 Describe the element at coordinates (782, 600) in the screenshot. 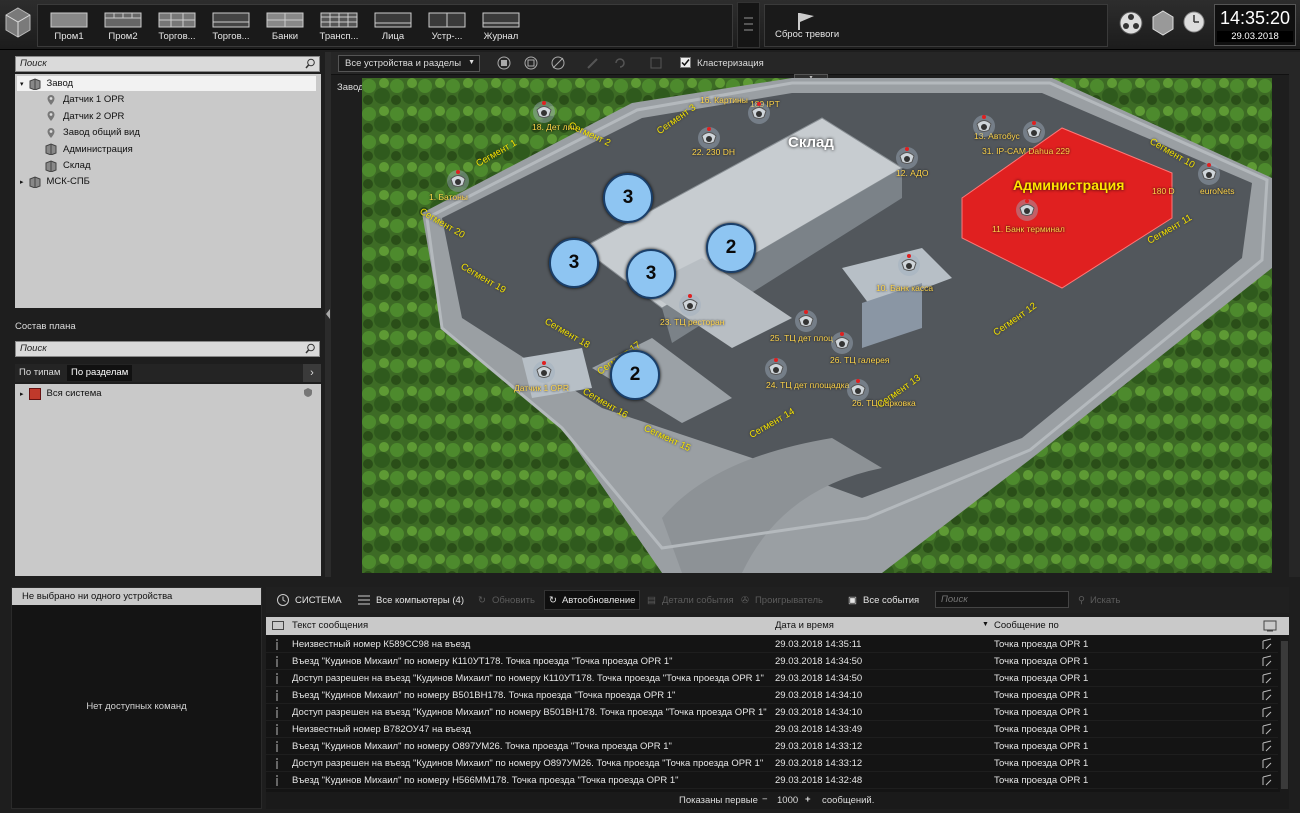

I see `player-button: ✇ Проигрыватель` at that location.